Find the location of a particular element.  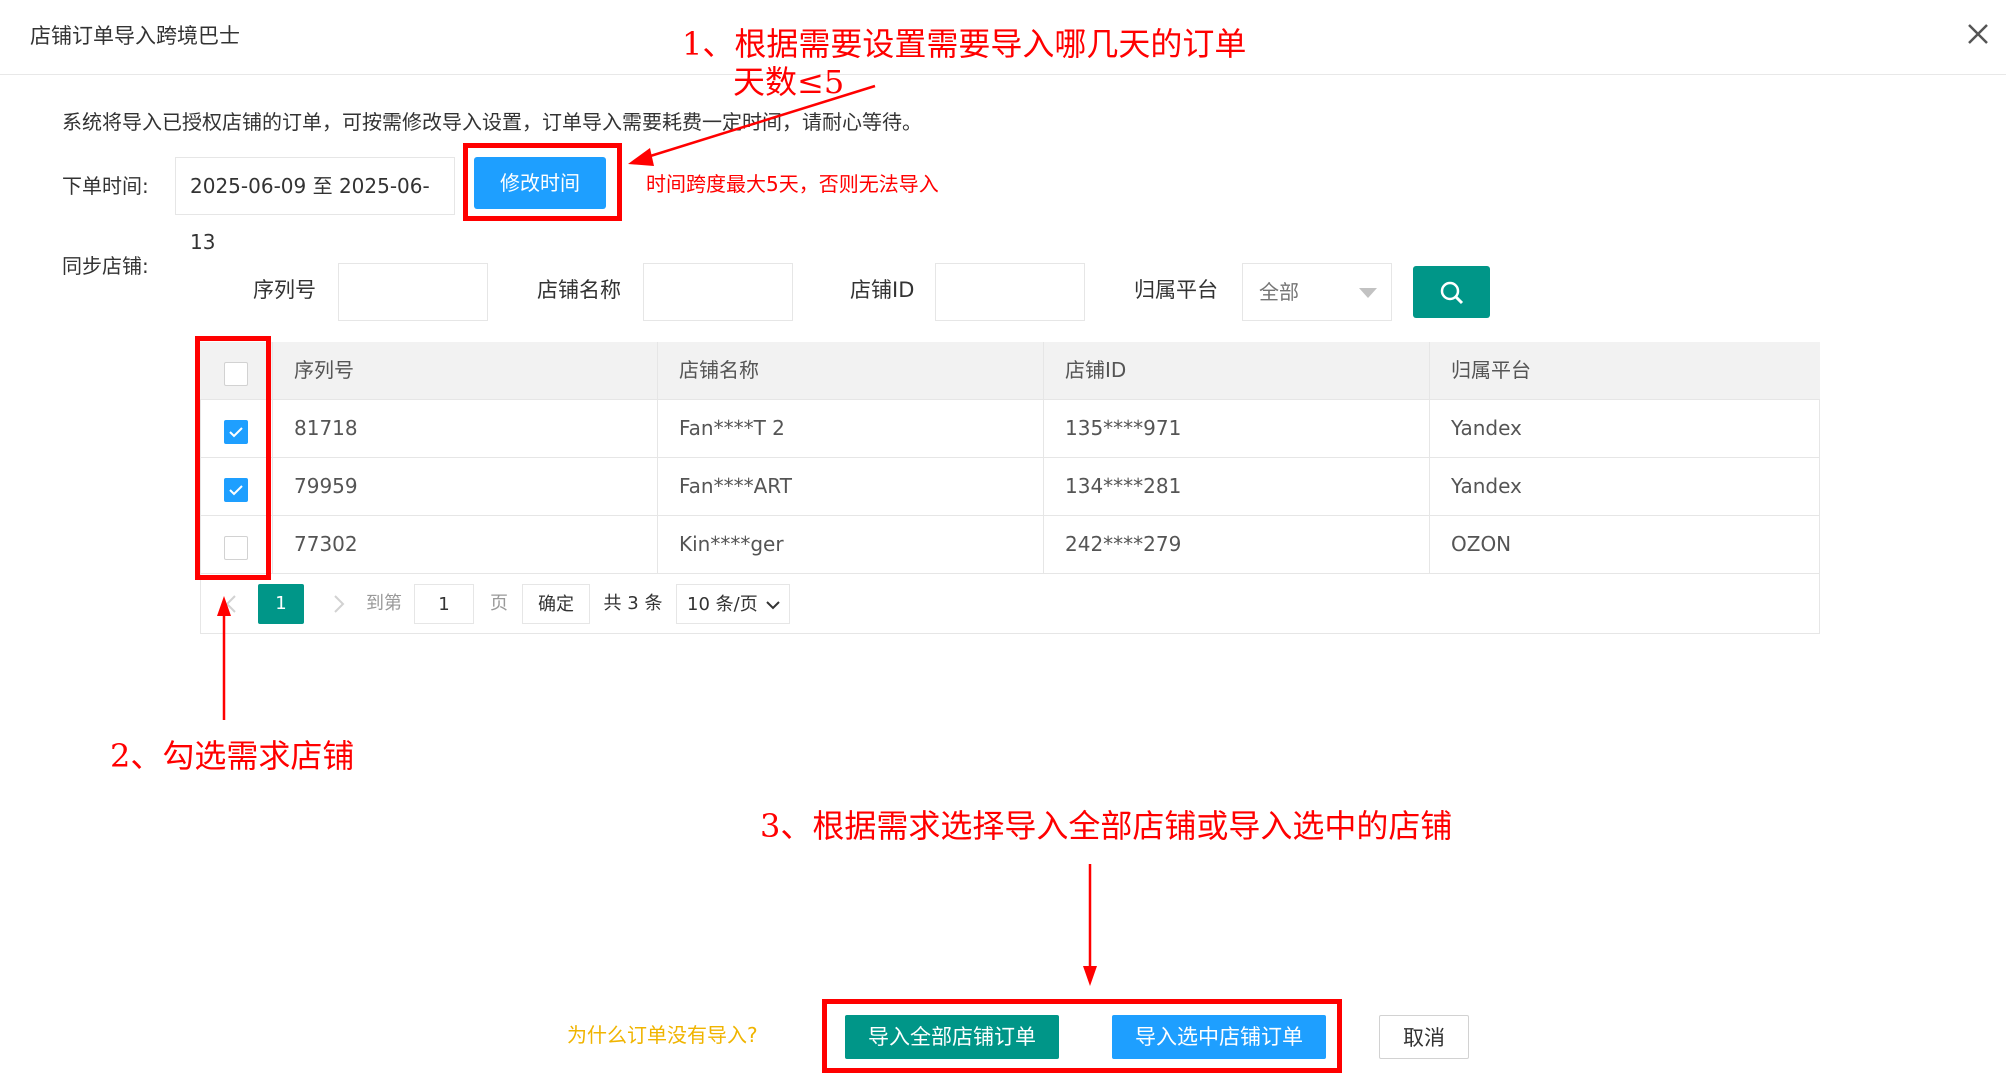

total-count: 共 3 条 is located at coordinates (633, 603).